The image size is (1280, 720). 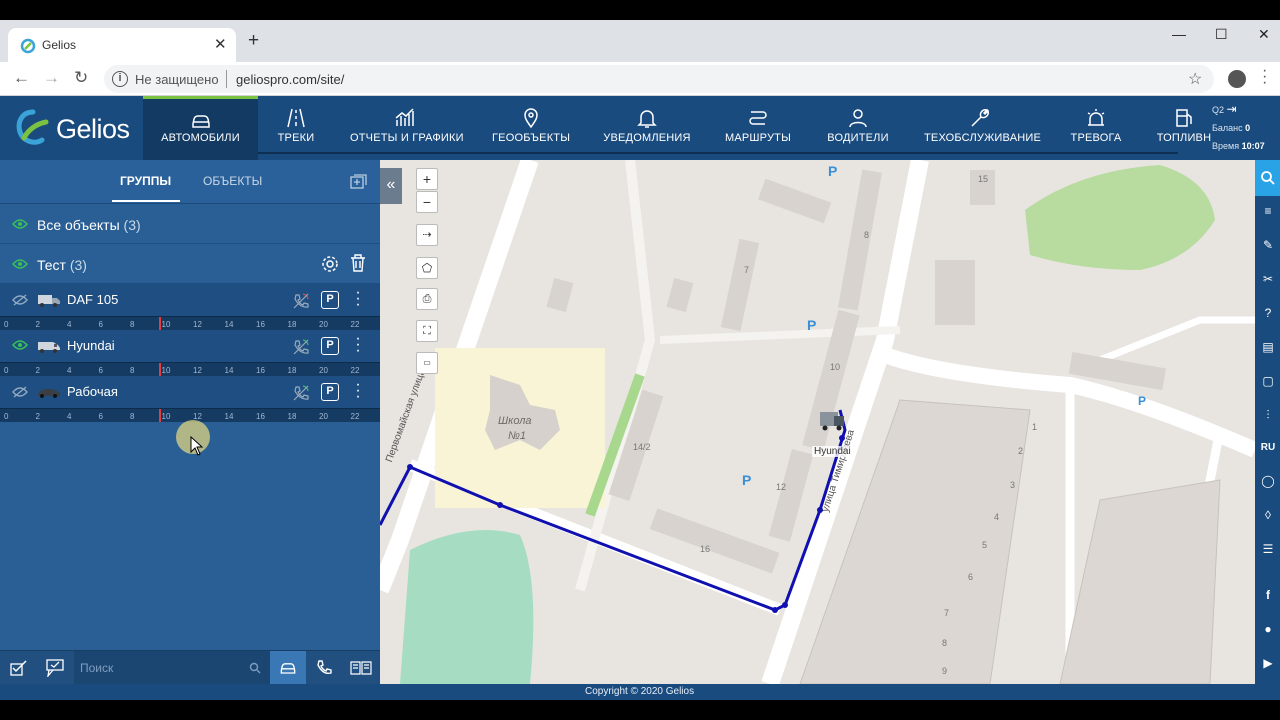 What do you see at coordinates (391, 186) in the screenshot?
I see `collapse-panel-button: «` at bounding box center [391, 186].